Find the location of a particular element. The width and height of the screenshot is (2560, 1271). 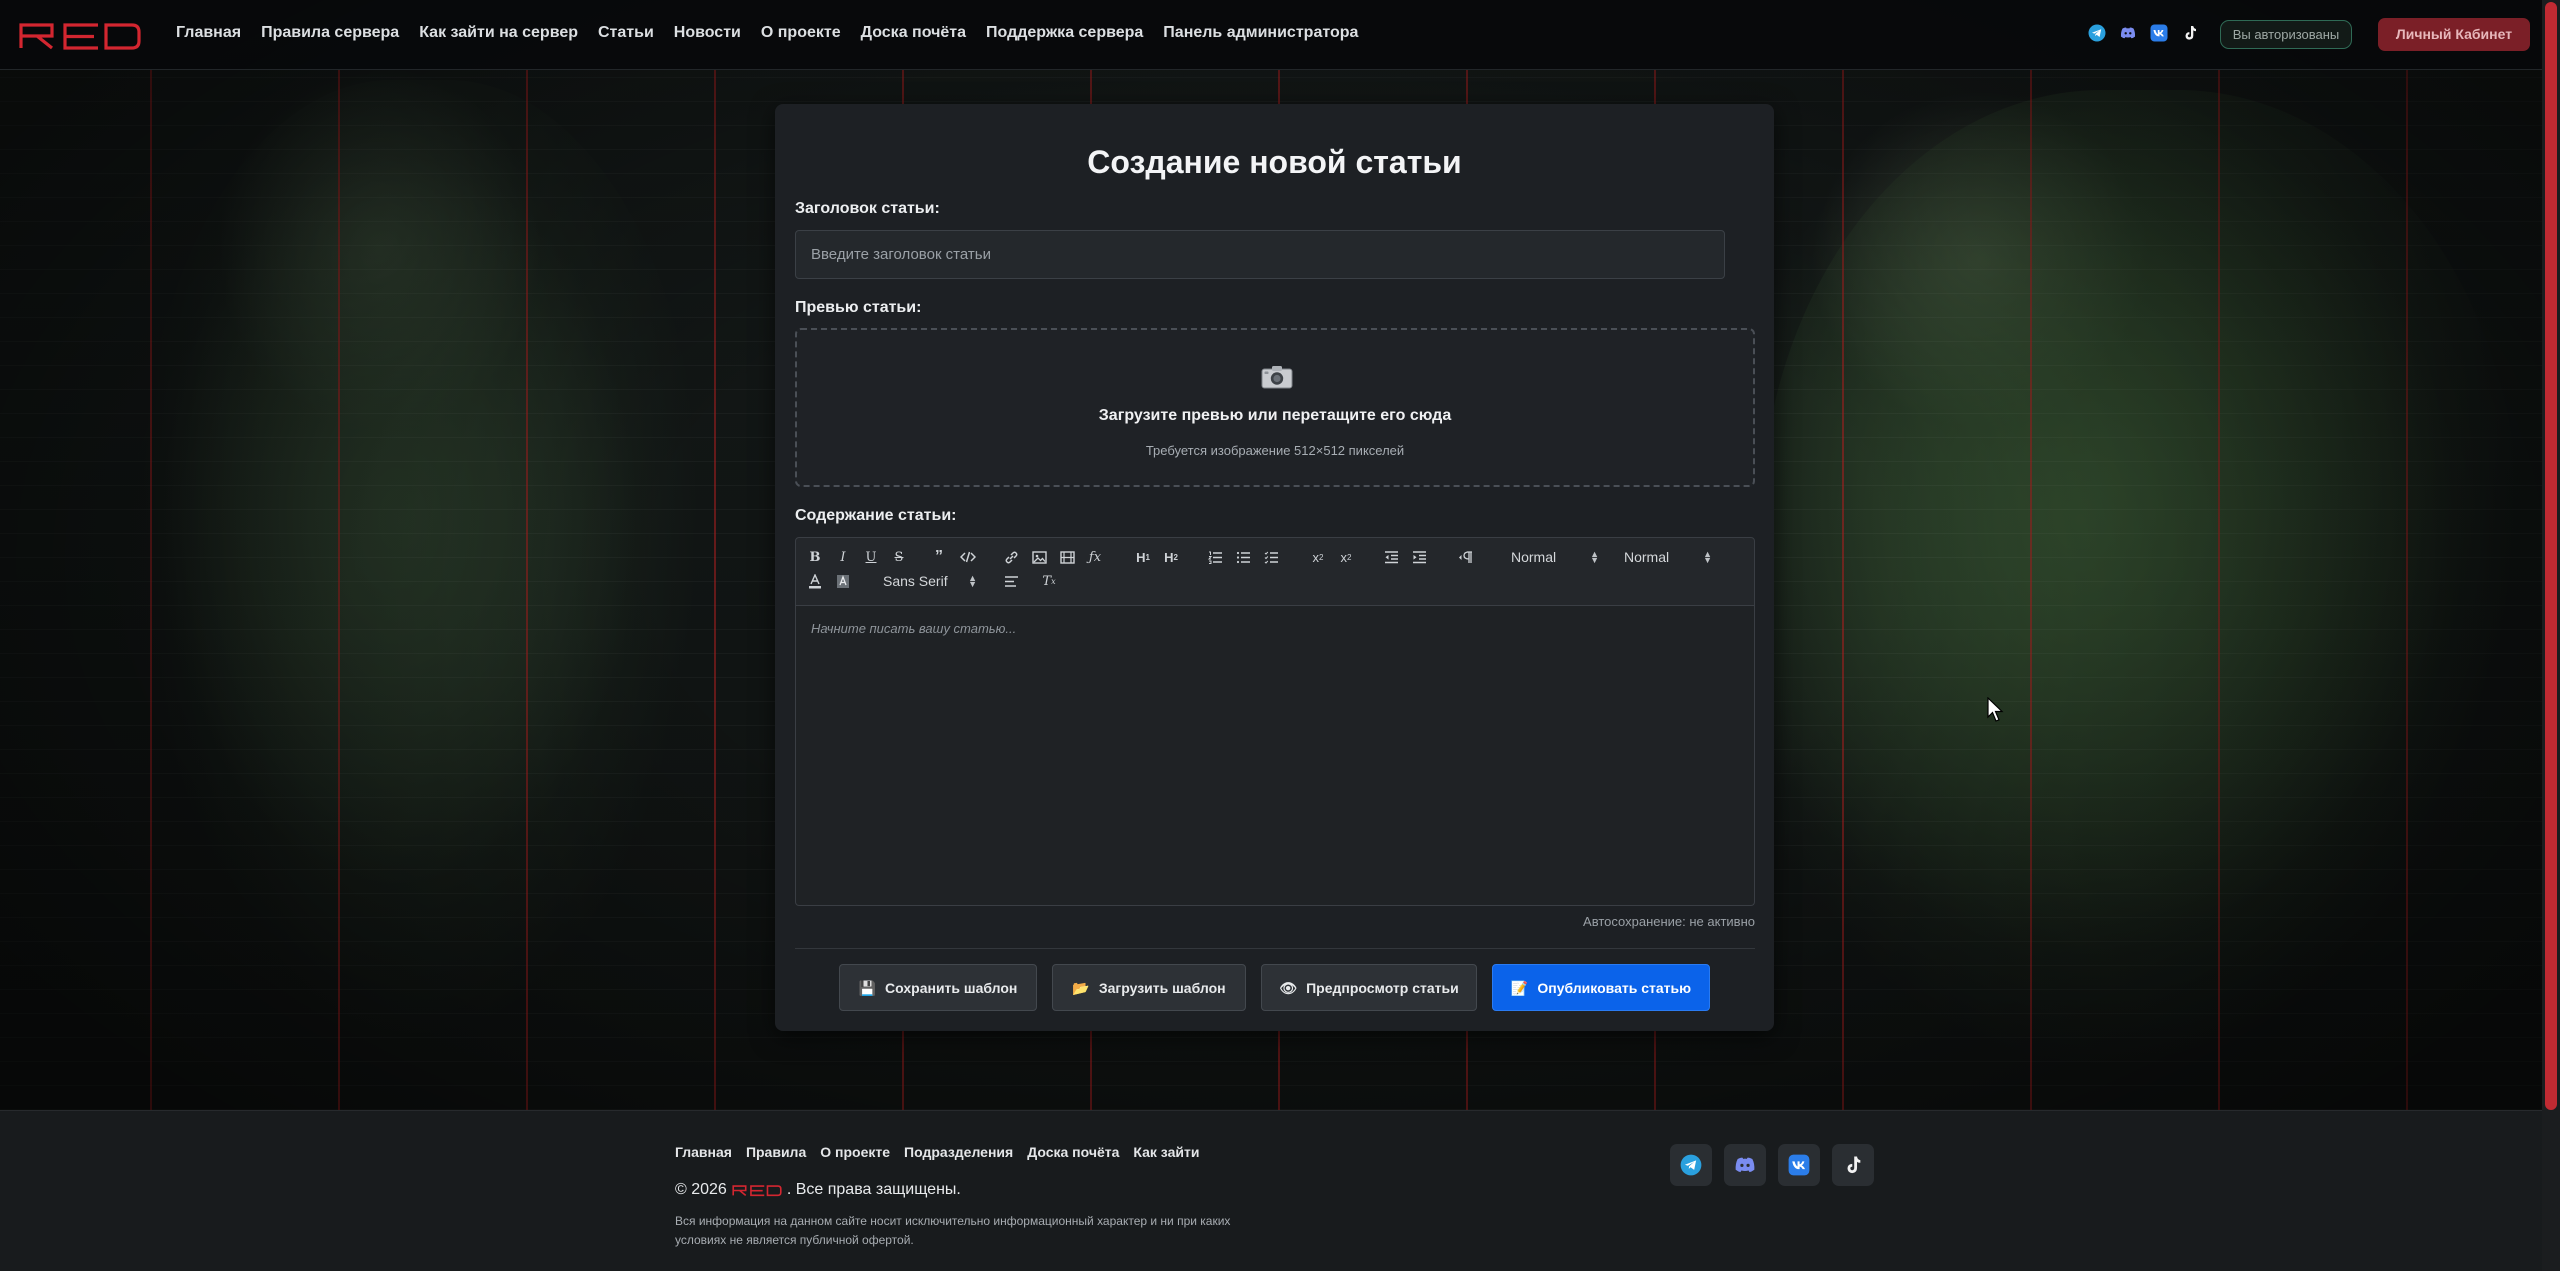

background-color-icon is located at coordinates (843, 581).